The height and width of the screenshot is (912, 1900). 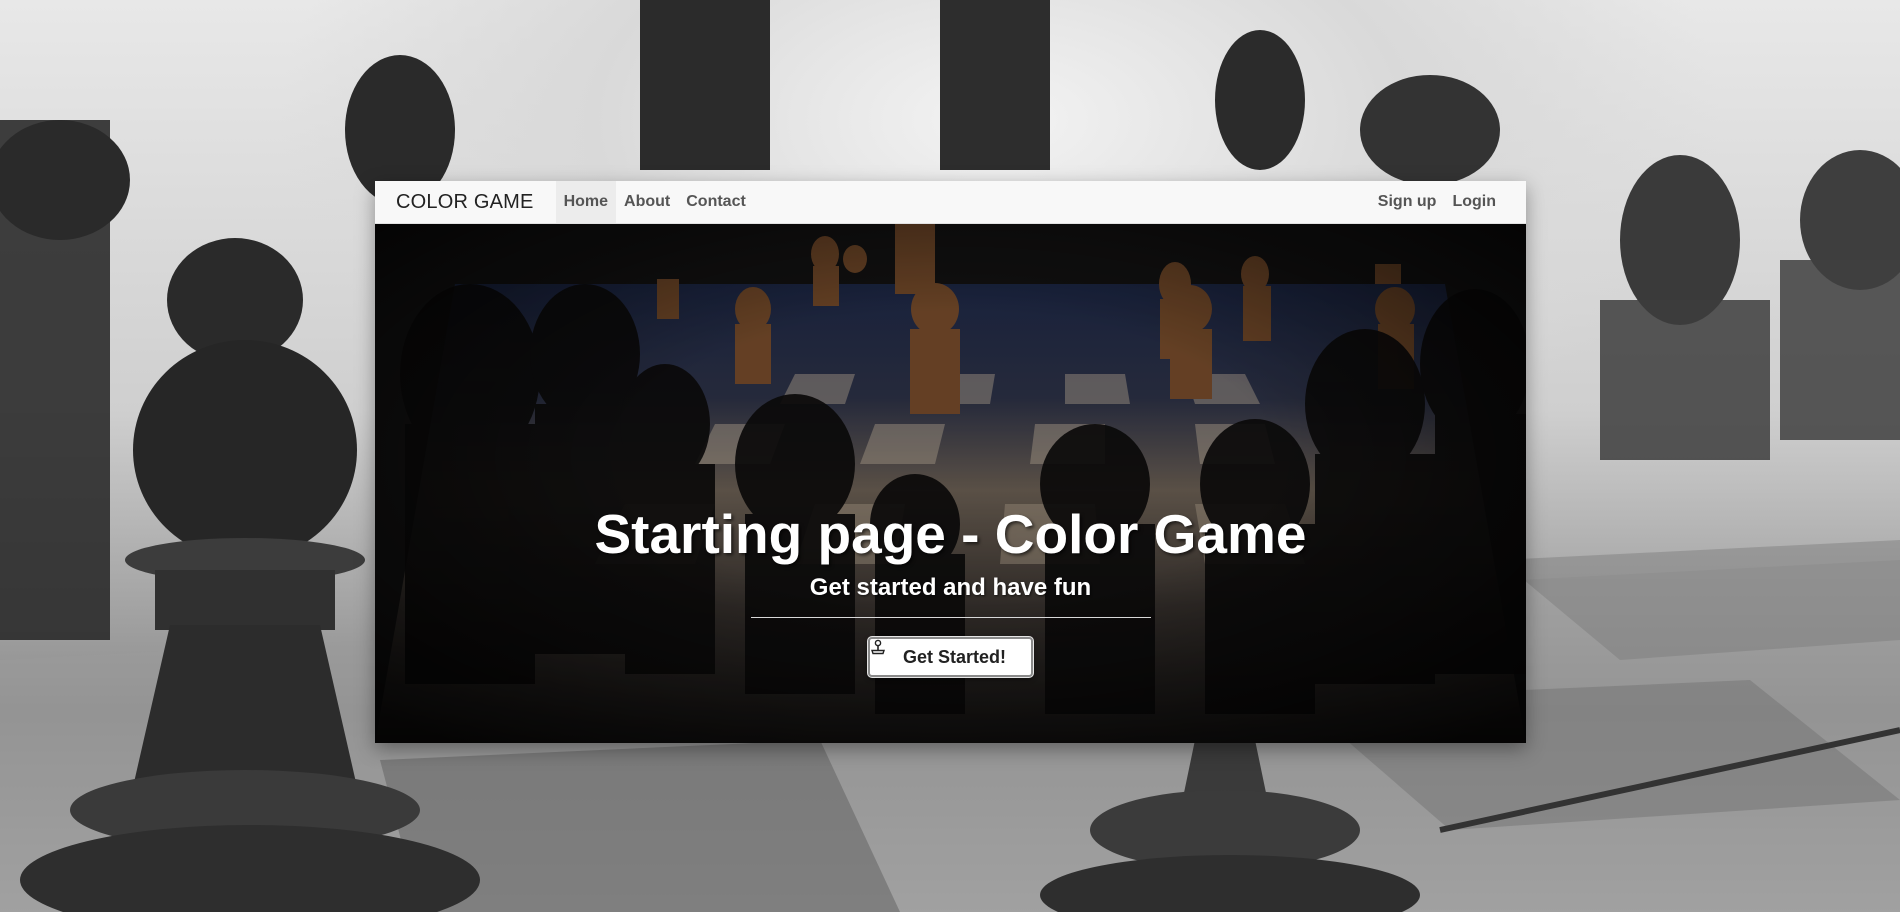 I want to click on hero-title: Starting page - Color Game, so click(x=950, y=534).